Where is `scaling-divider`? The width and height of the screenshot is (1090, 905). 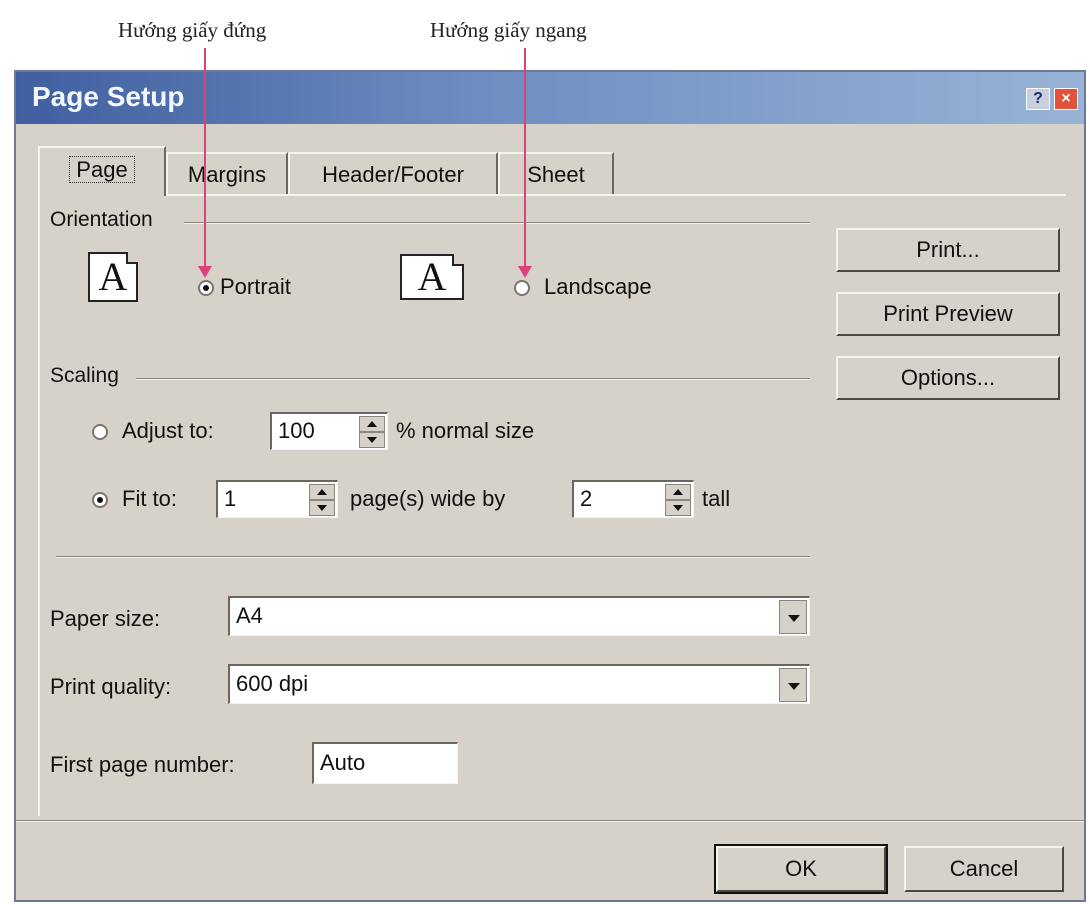
scaling-divider is located at coordinates (473, 379).